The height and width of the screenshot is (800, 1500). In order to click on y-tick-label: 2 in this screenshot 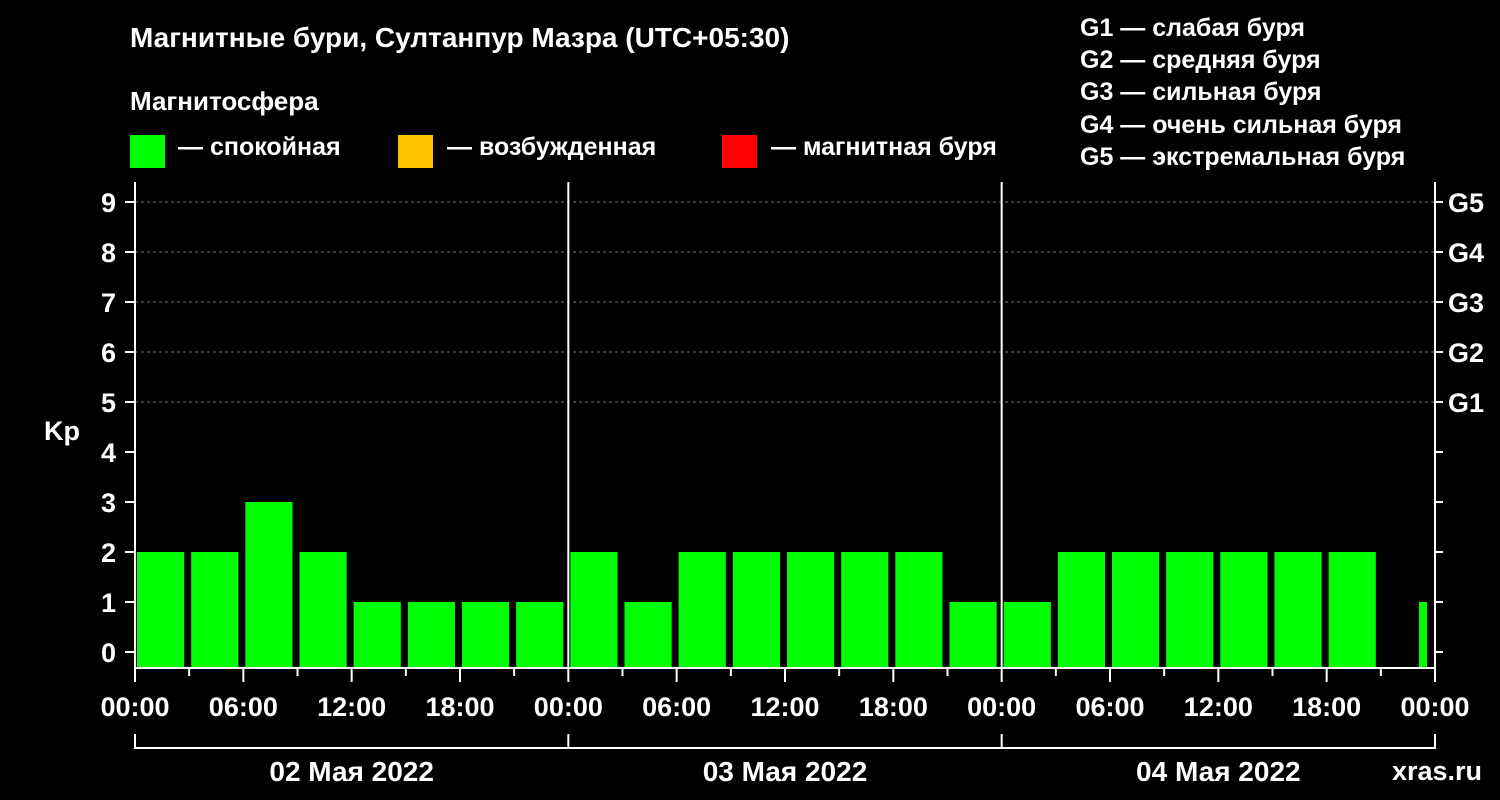, I will do `click(108, 553)`.